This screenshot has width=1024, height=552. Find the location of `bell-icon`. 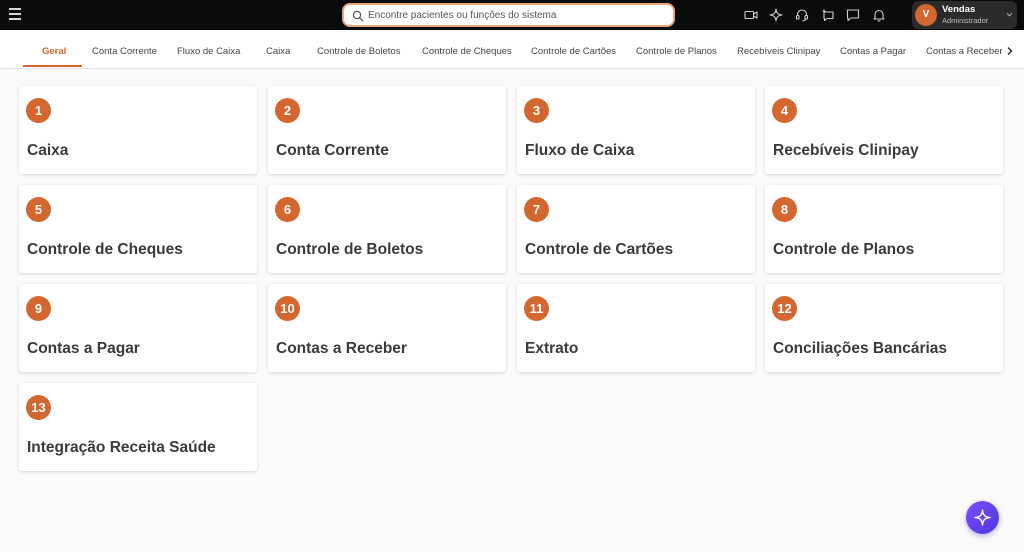

bell-icon is located at coordinates (879, 15).